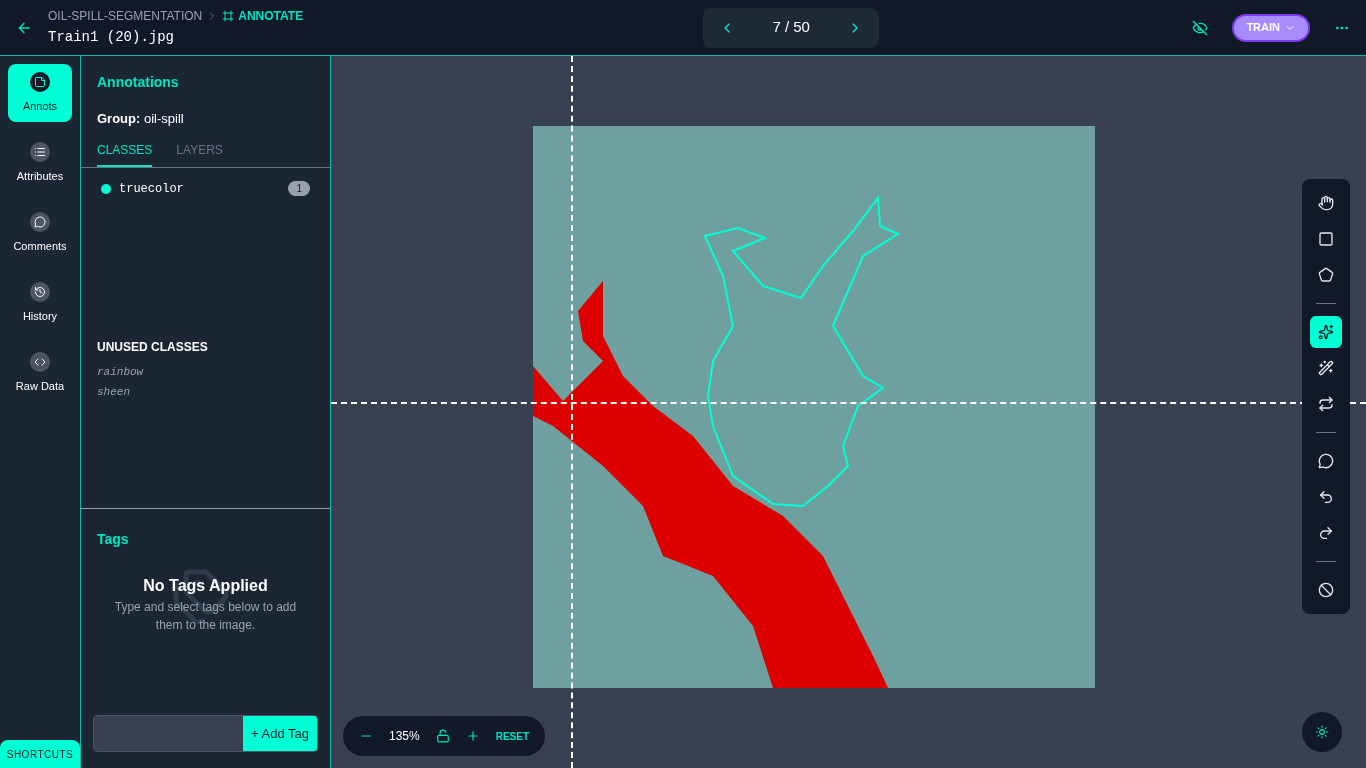 The image size is (1366, 768). I want to click on frame-icon, so click(228, 16).